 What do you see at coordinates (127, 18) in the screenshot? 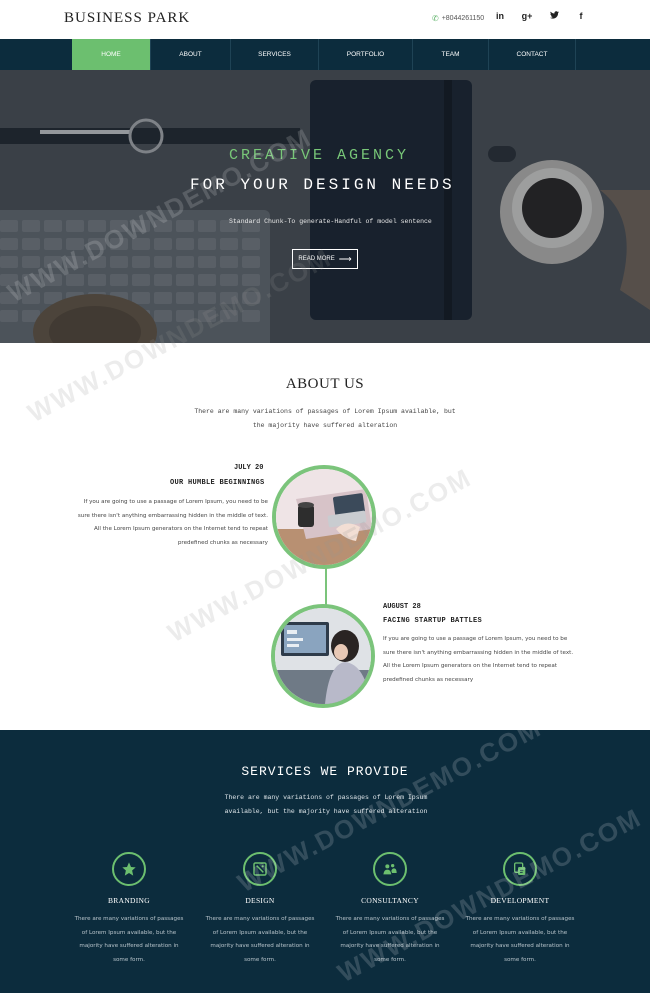
I see `brand-logo: BUSINESS PARK` at bounding box center [127, 18].